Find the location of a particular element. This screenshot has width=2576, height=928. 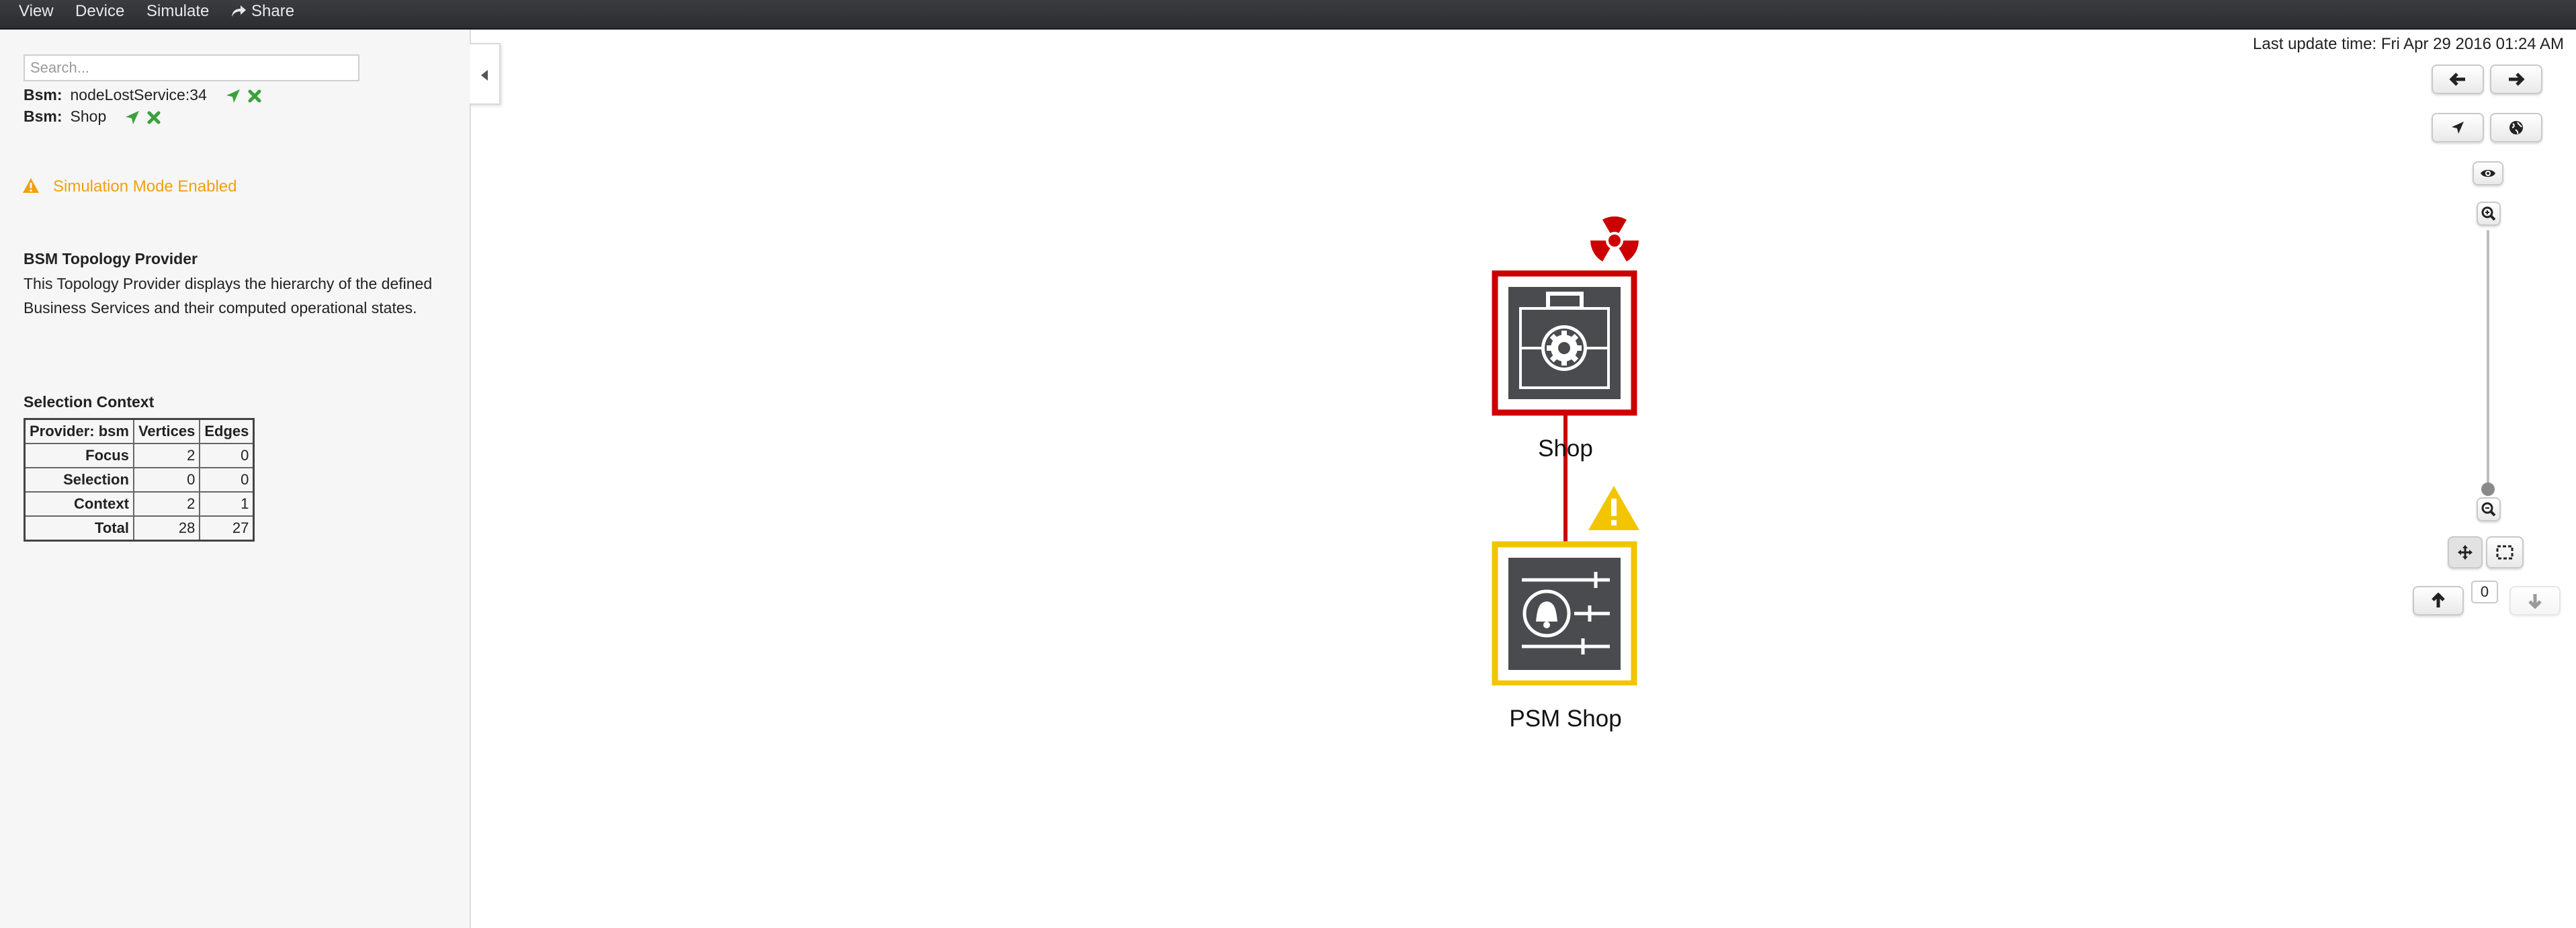

column-header: Provider: bsm is located at coordinates (79, 431).